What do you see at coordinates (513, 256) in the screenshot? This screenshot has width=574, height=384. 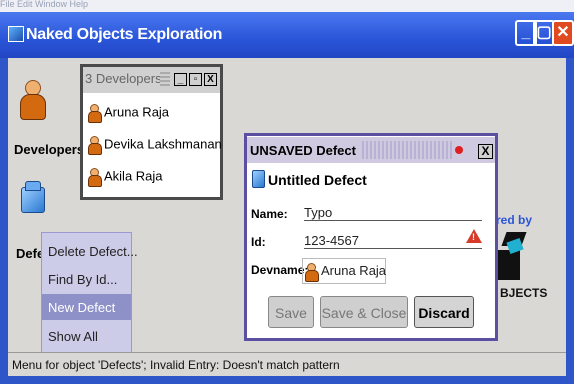 I see `naked-objects-logo-icon` at bounding box center [513, 256].